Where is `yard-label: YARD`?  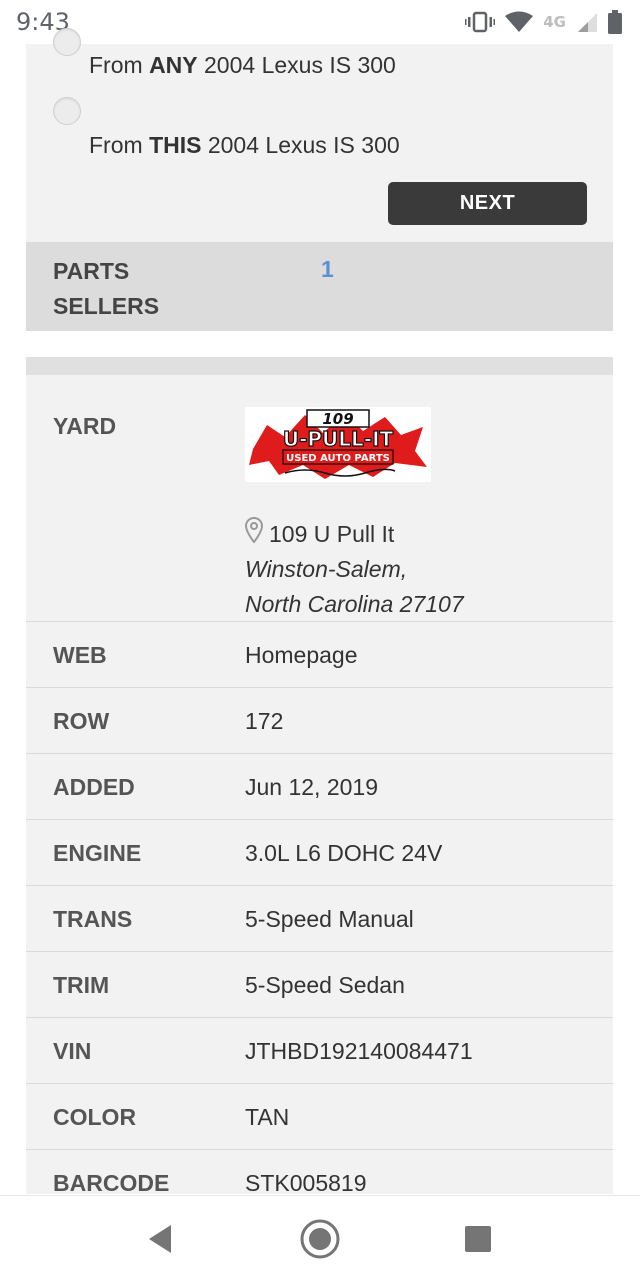 yard-label: YARD is located at coordinates (85, 426).